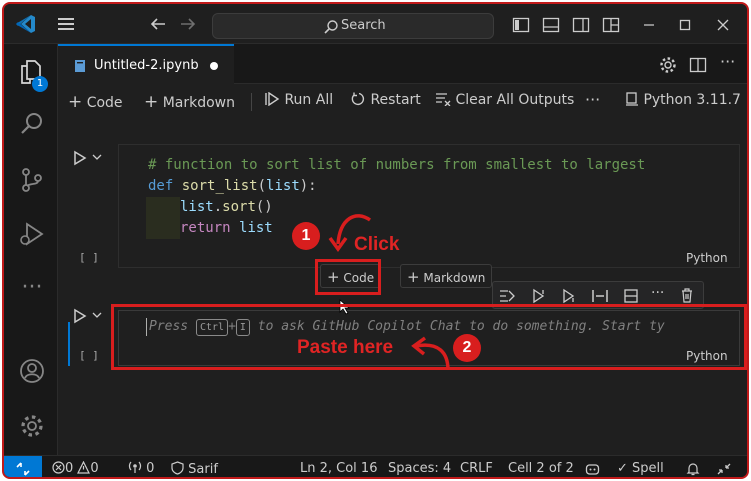 Image resolution: width=751 pixels, height=481 pixels. What do you see at coordinates (504, 100) in the screenshot?
I see `clear-all-outputs-button: Clear All Outputs` at bounding box center [504, 100].